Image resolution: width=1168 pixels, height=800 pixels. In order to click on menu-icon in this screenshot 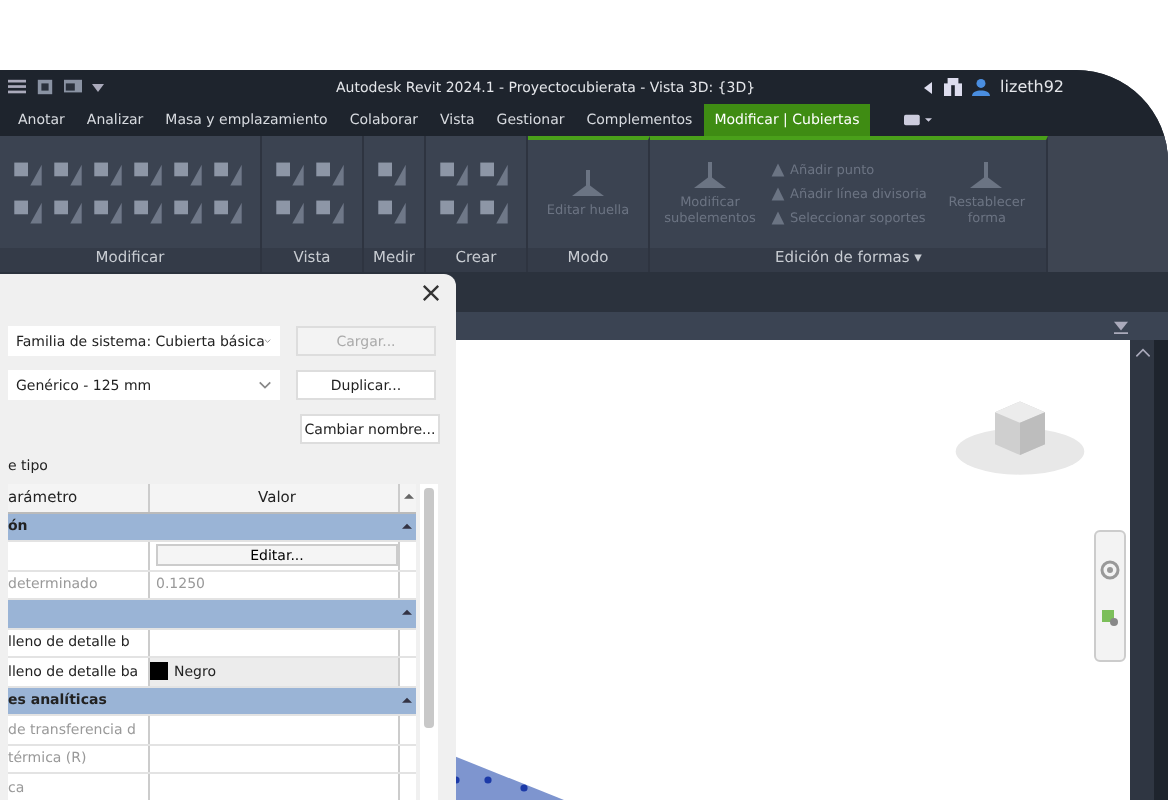, I will do `click(17, 87)`.